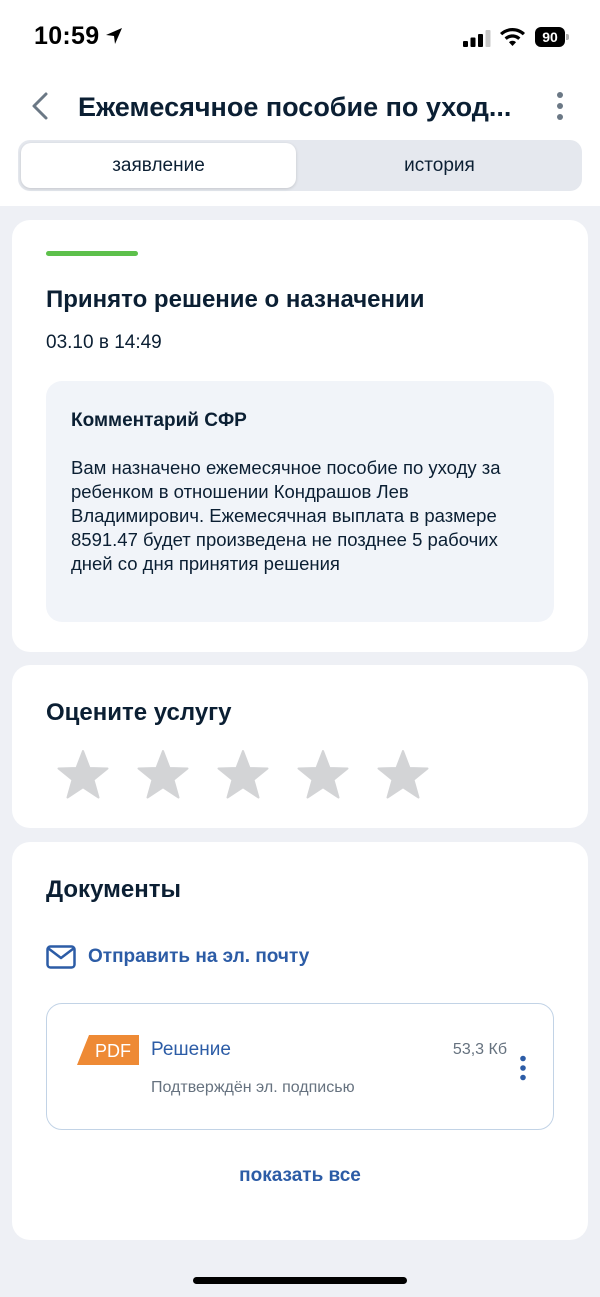 This screenshot has width=600, height=1297. I want to click on show-all-link: показать все, so click(300, 1176).